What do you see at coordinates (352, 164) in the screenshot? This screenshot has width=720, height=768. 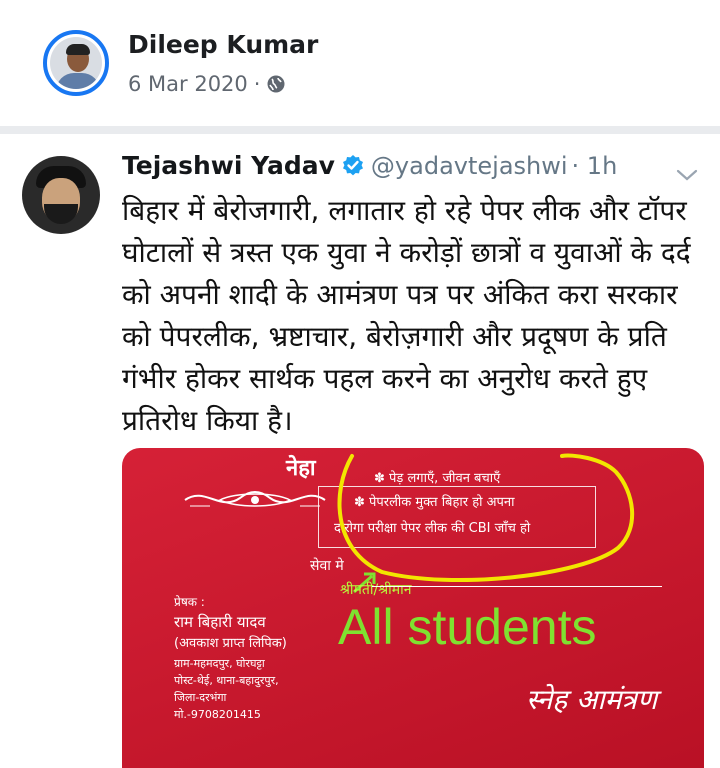 I see `verified-icon` at bounding box center [352, 164].